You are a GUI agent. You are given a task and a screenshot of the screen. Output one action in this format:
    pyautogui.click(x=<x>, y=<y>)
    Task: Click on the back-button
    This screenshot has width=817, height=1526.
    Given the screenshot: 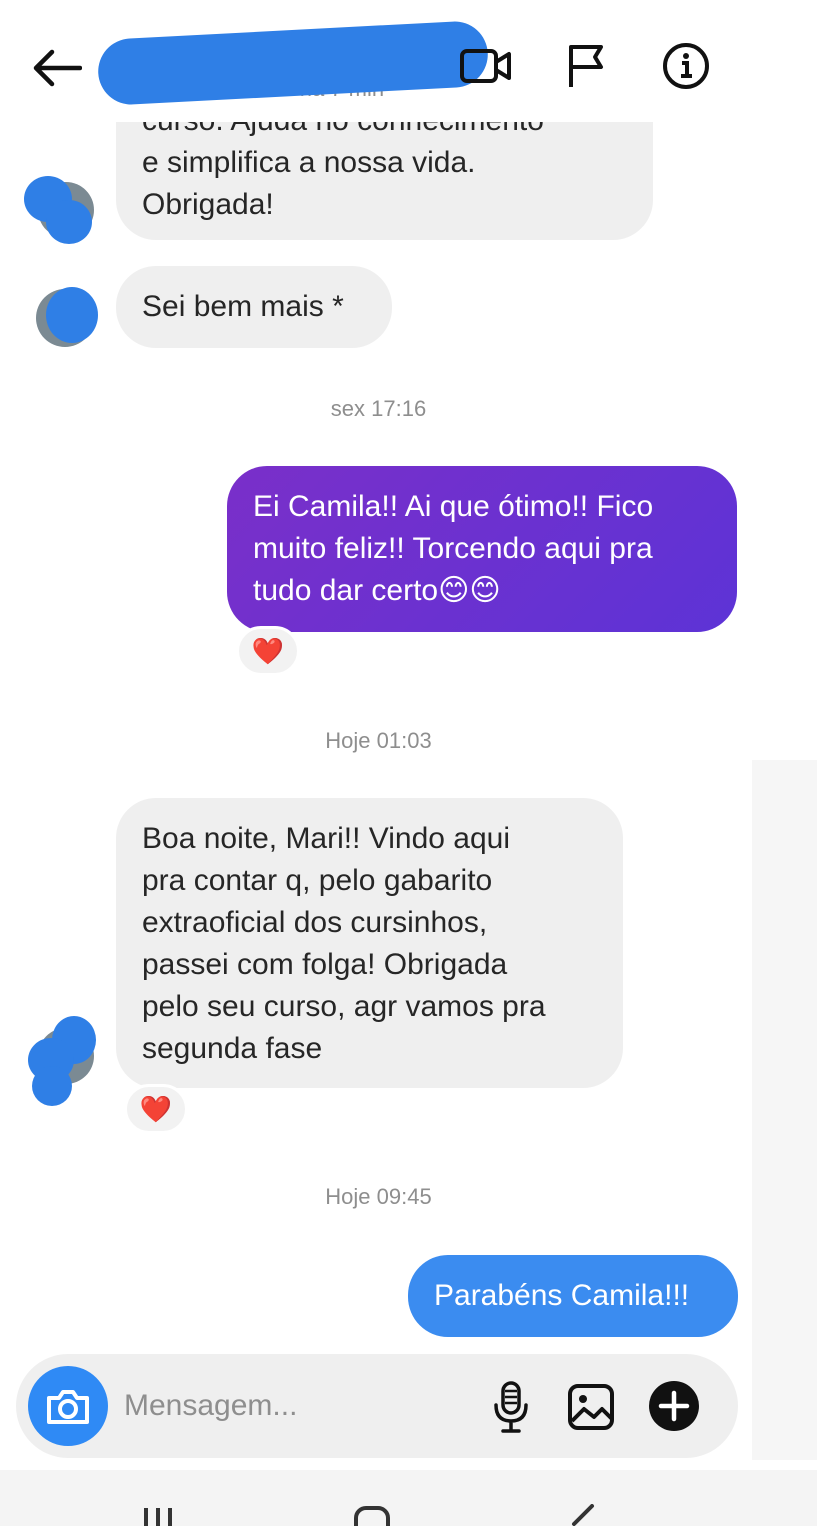 What is the action you would take?
    pyautogui.click(x=56, y=68)
    